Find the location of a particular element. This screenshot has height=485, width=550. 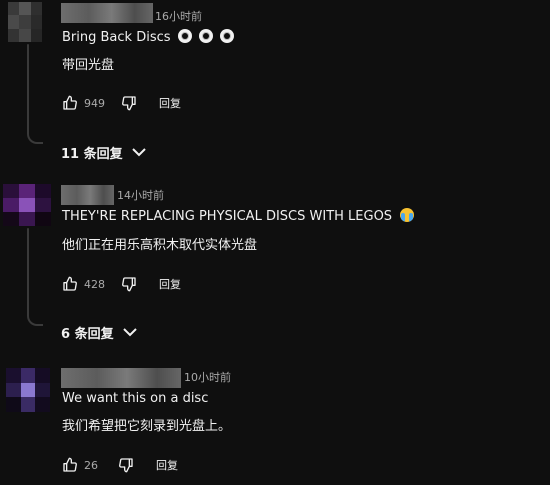

comment-timestamp: 10小时前 is located at coordinates (207, 378).